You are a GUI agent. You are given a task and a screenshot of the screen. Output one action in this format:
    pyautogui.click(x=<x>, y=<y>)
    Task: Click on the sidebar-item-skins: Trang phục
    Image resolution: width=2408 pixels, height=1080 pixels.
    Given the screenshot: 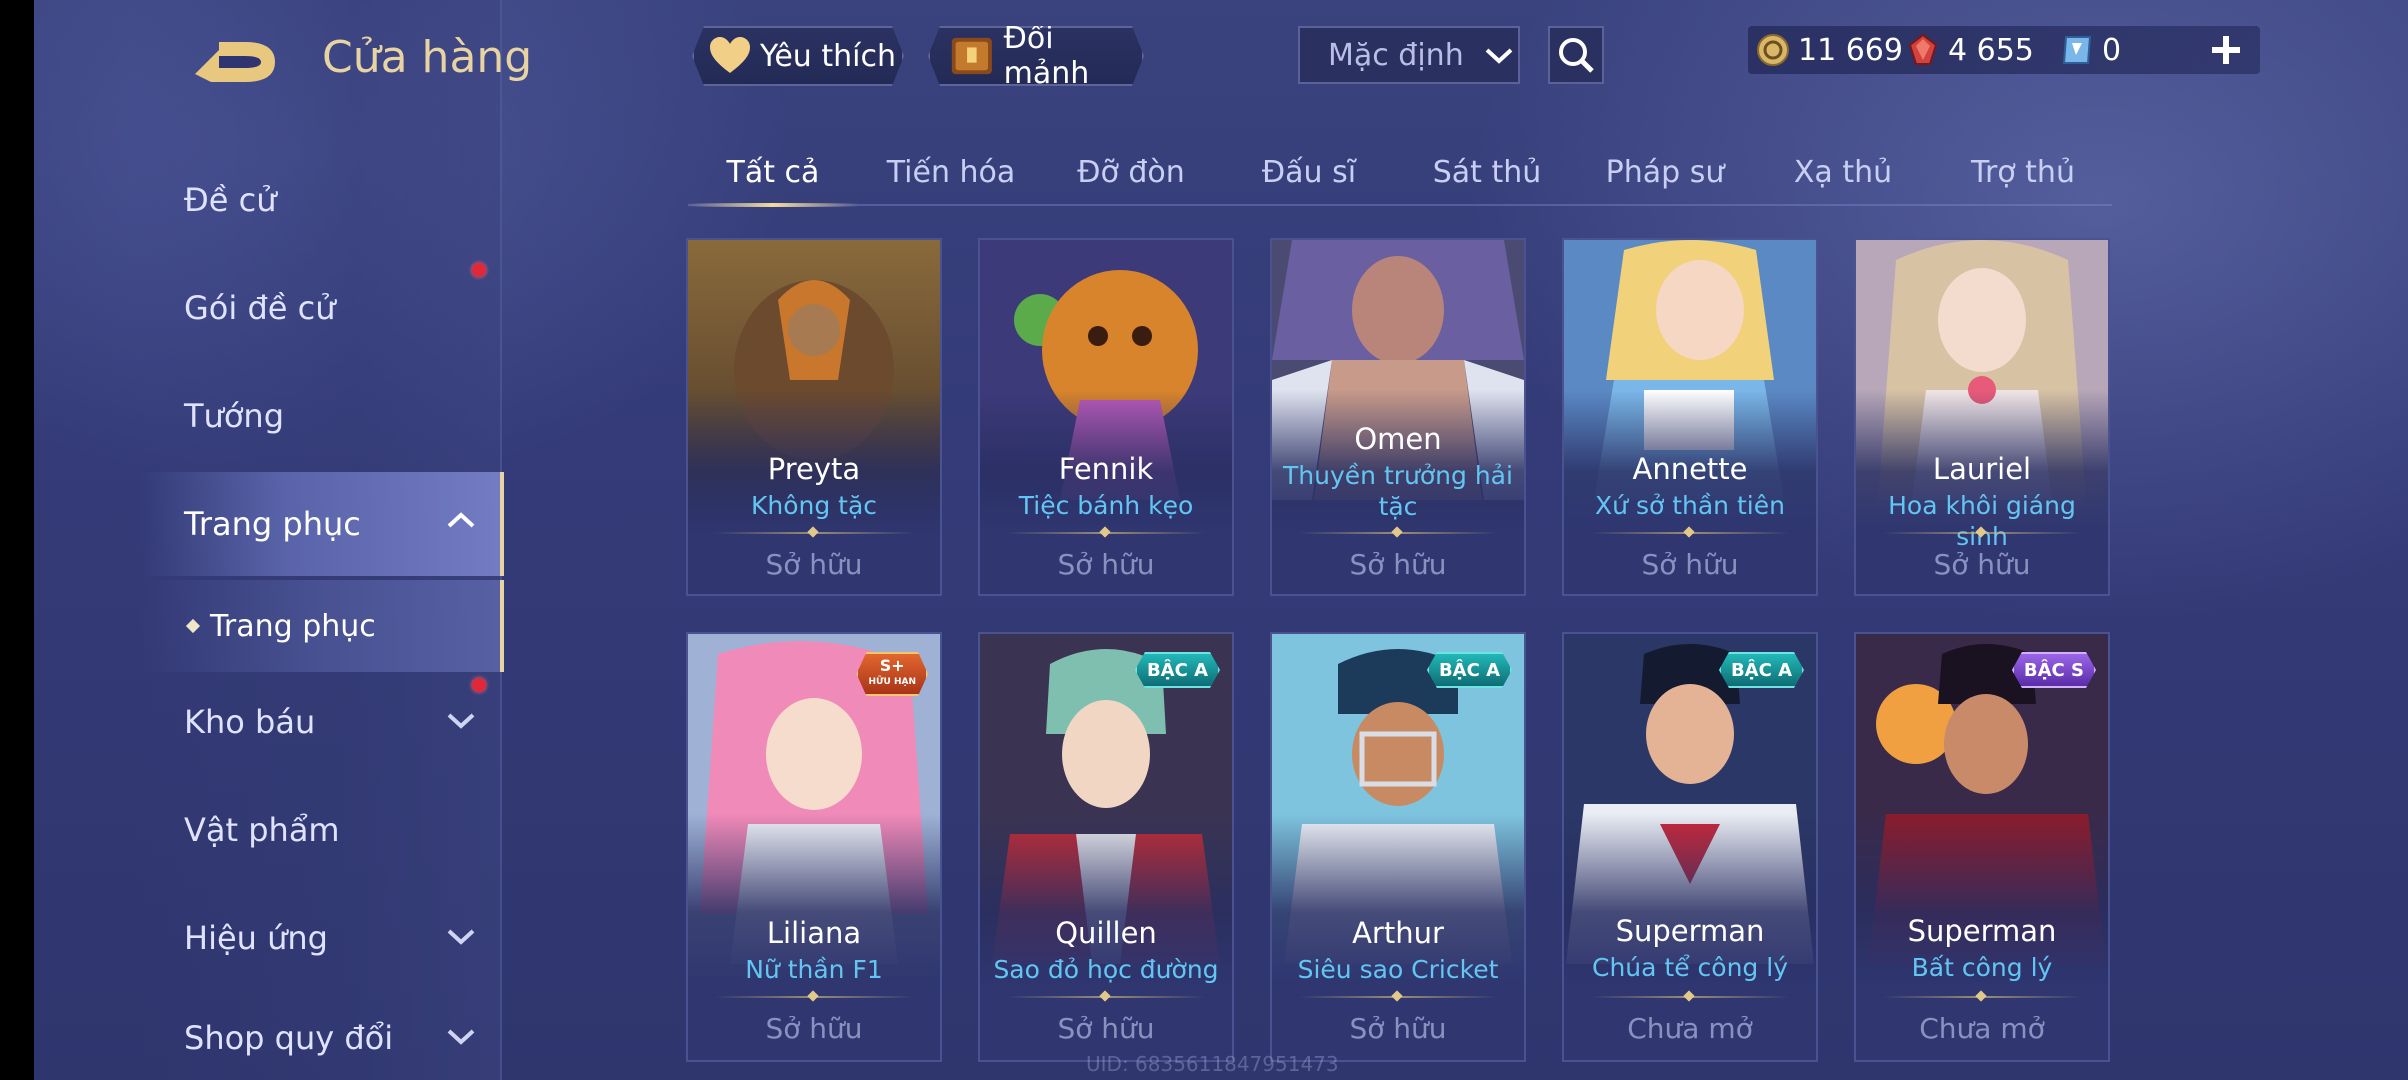 What is the action you would take?
    pyautogui.click(x=322, y=524)
    